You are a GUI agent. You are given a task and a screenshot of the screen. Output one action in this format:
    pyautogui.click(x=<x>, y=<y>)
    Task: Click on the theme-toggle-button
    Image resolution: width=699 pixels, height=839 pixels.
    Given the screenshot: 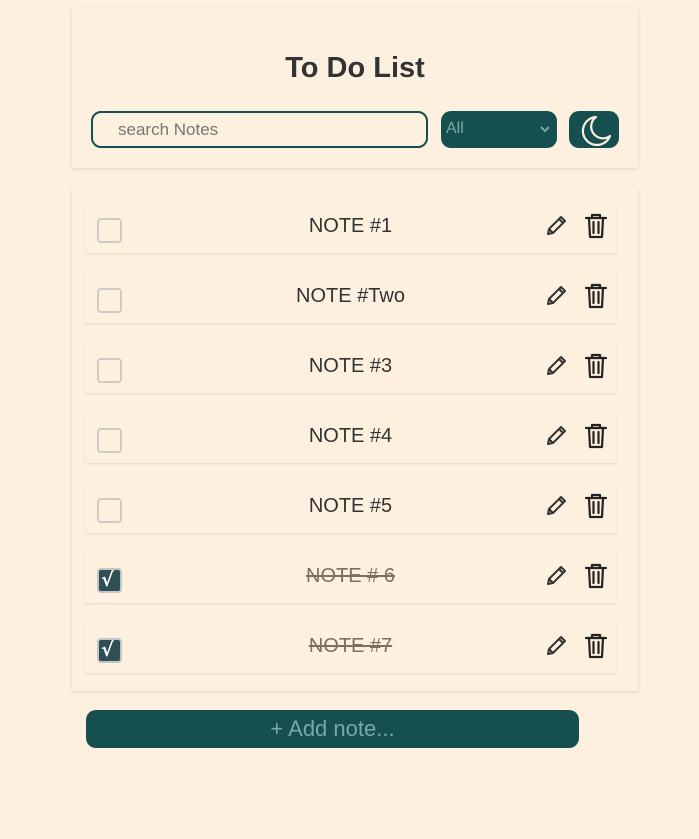 What is the action you would take?
    pyautogui.click(x=594, y=129)
    